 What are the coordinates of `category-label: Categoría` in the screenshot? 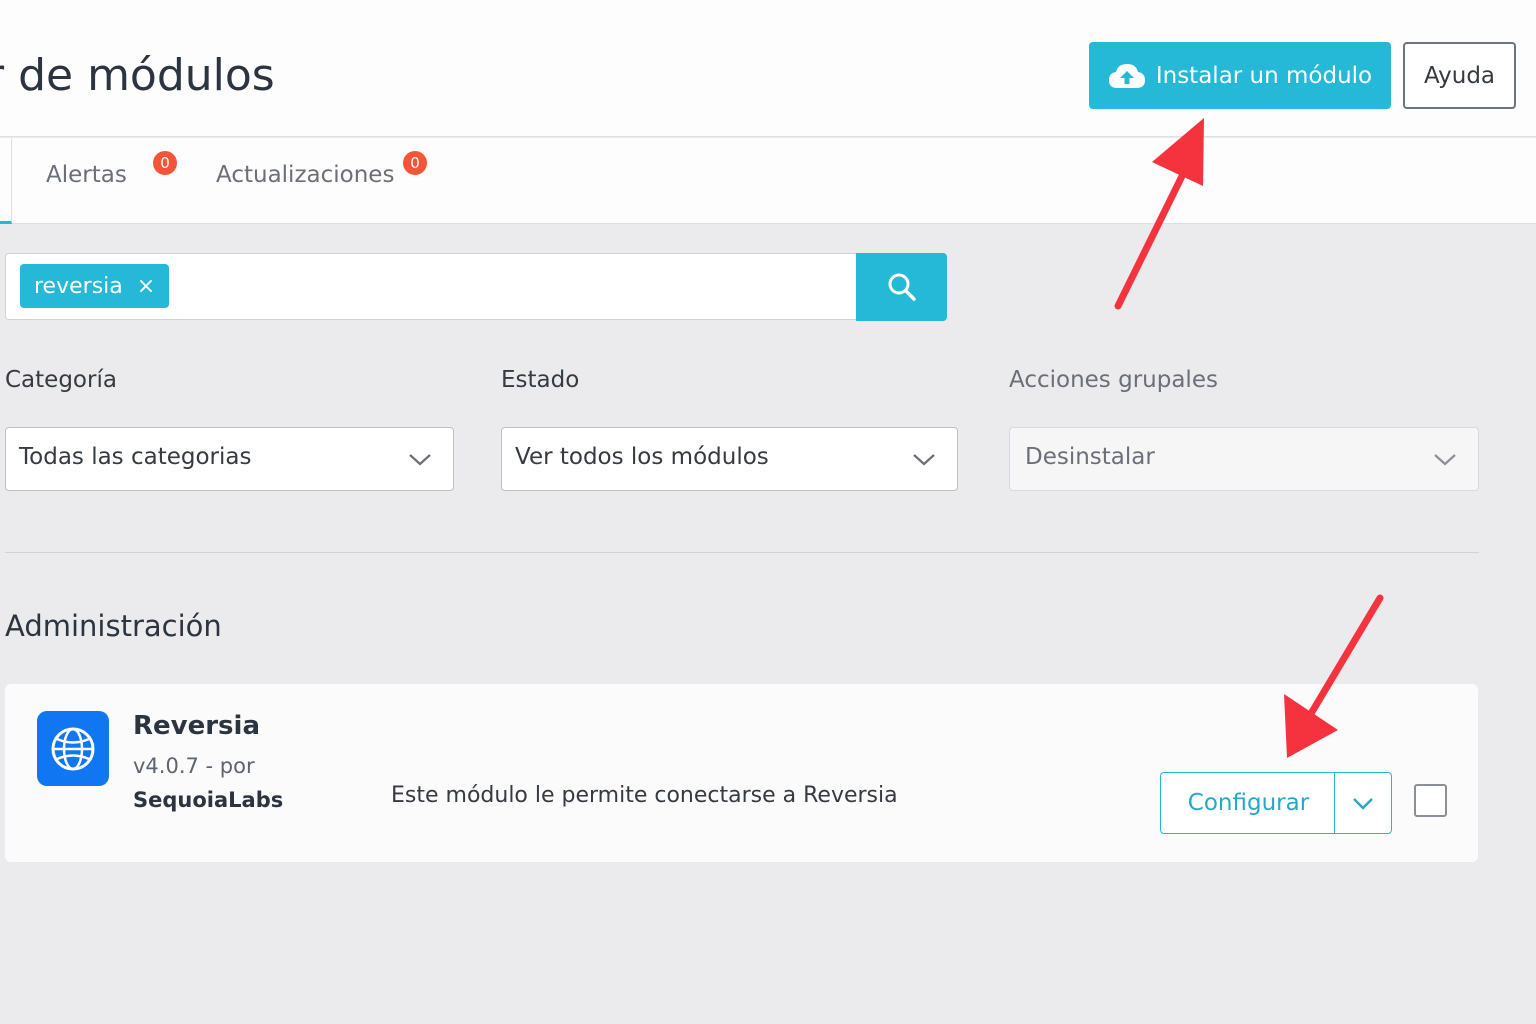 It's located at (61, 380).